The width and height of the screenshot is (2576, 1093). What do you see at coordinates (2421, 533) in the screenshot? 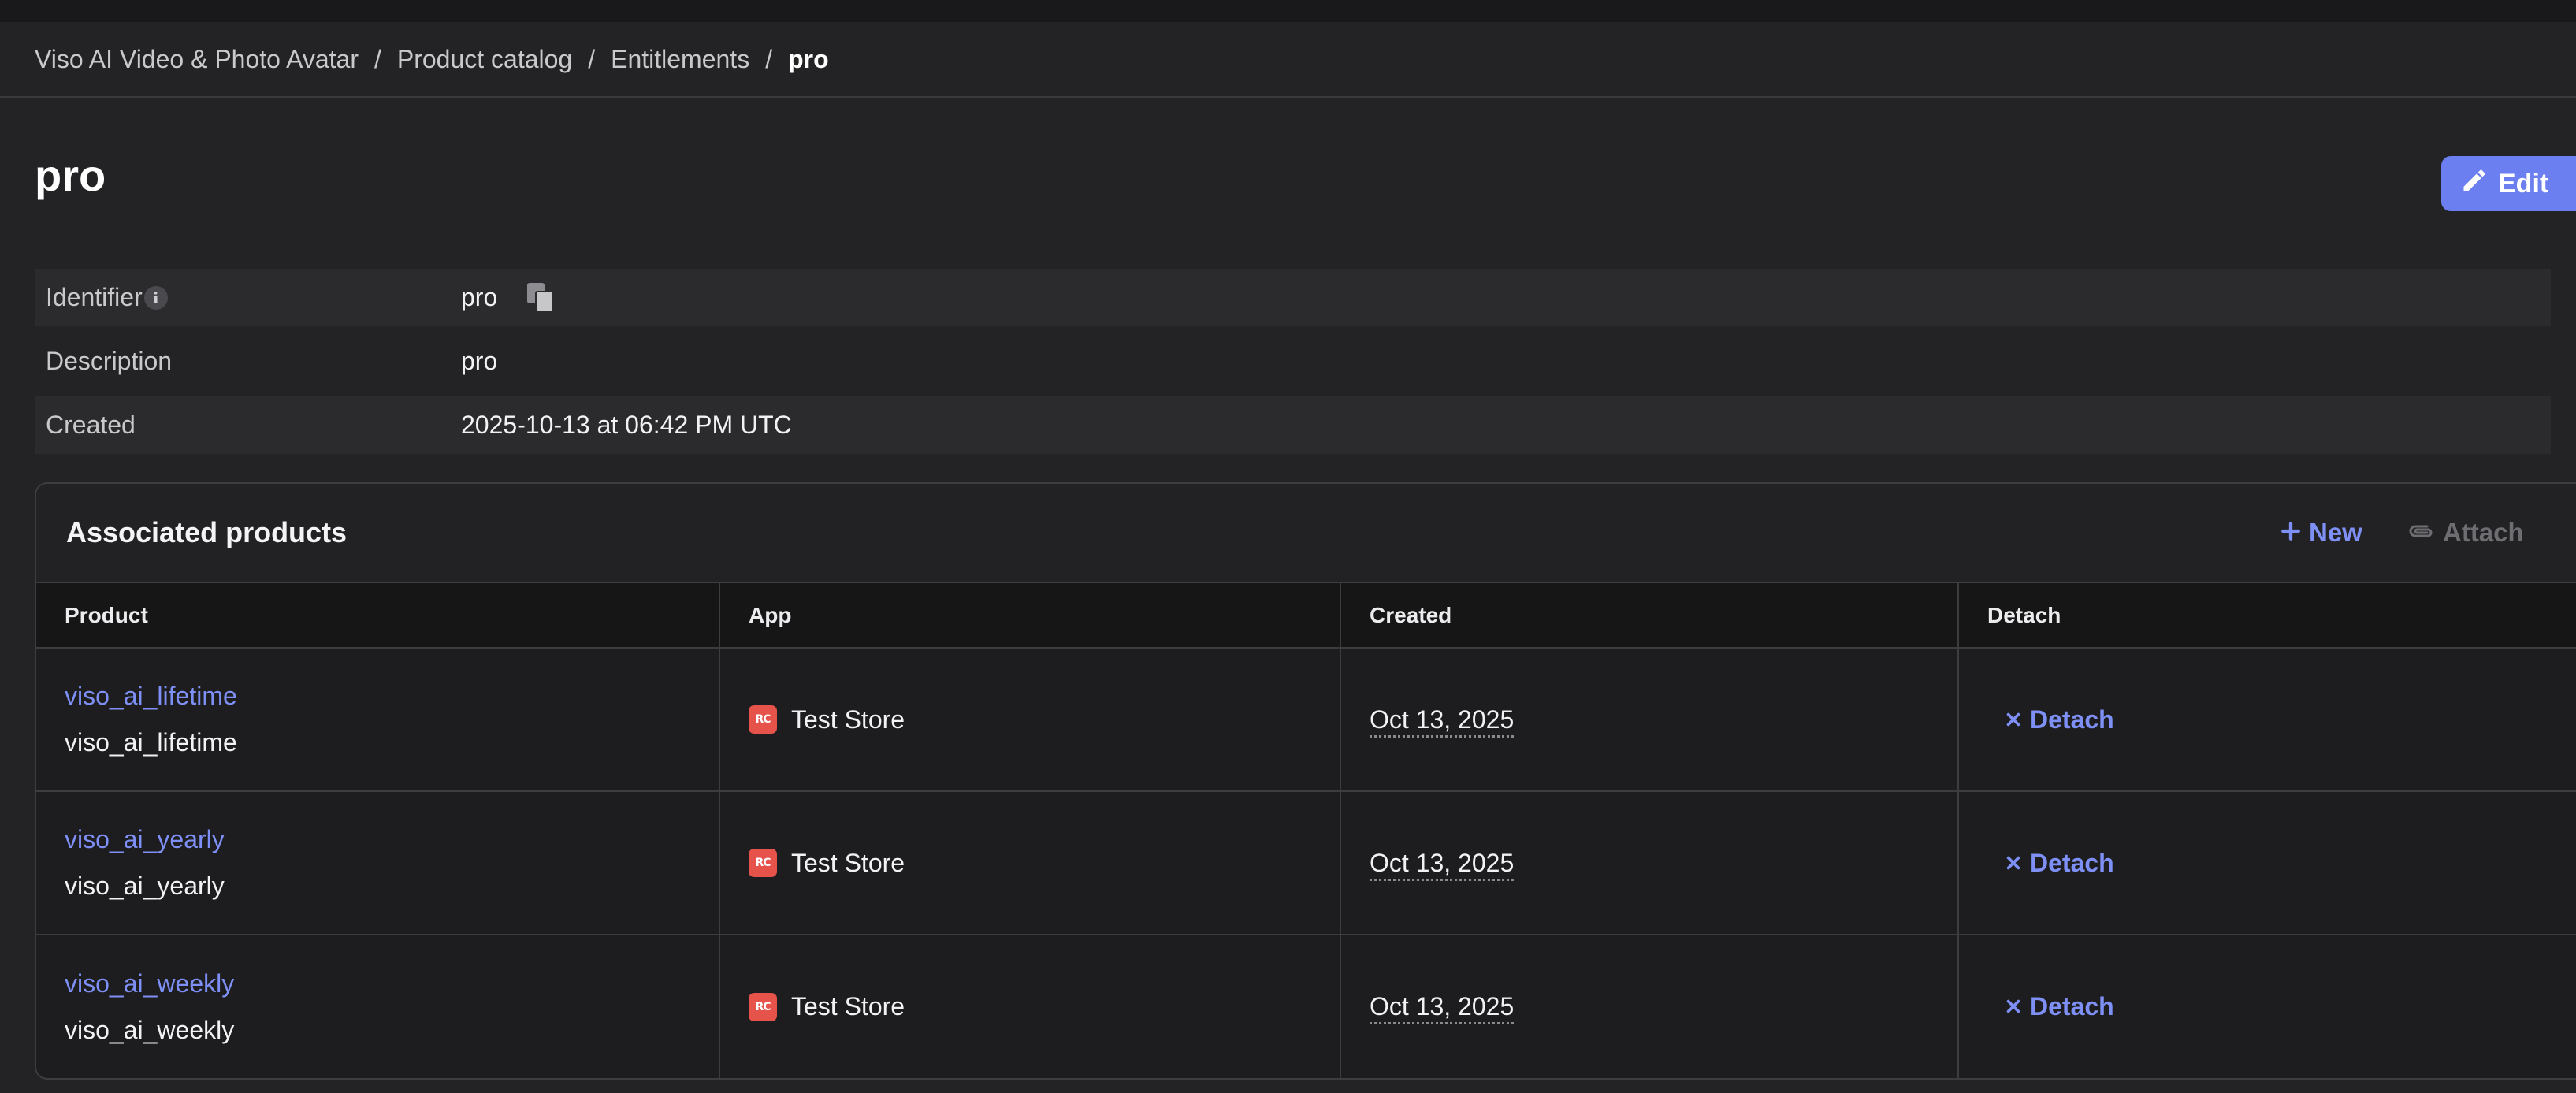
I see `paperclip-icon` at bounding box center [2421, 533].